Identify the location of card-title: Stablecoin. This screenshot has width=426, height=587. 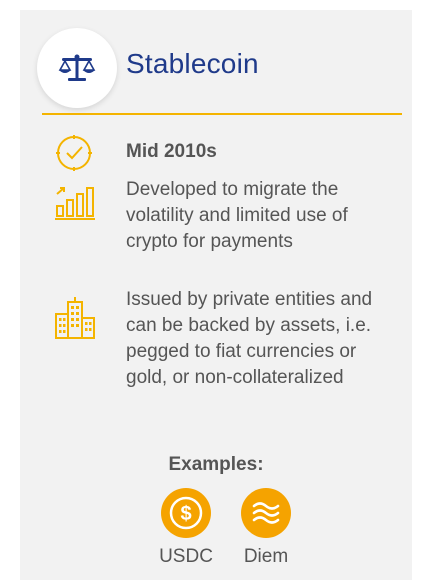
(192, 63).